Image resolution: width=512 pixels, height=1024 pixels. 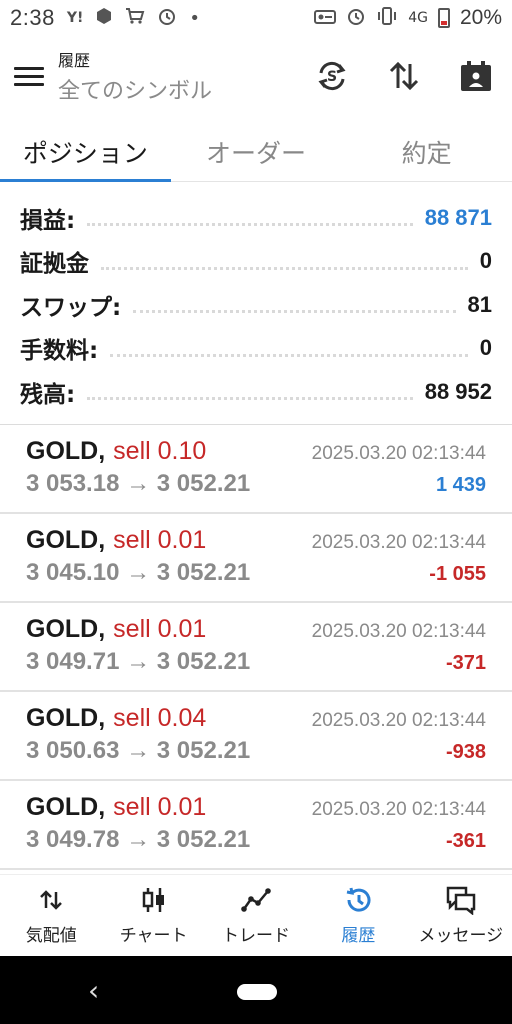 I want to click on currency-convert-icon: S, so click(x=332, y=76).